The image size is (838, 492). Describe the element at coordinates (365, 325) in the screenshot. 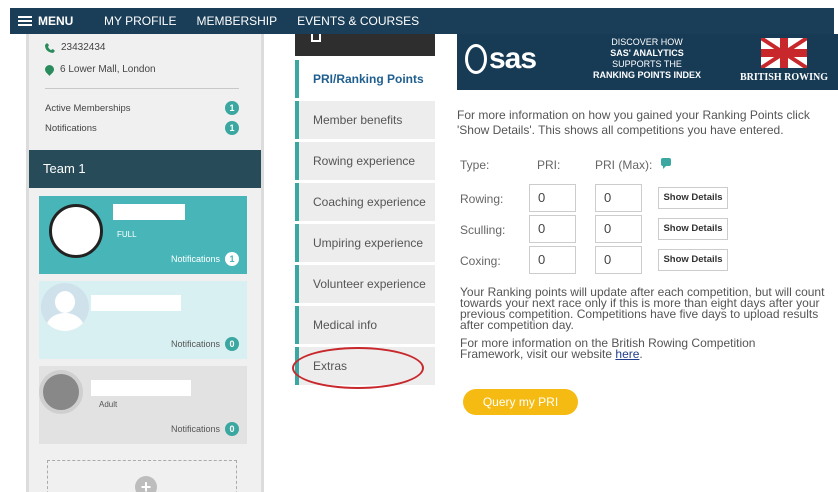

I see `tab-medical-info: Medical info` at that location.